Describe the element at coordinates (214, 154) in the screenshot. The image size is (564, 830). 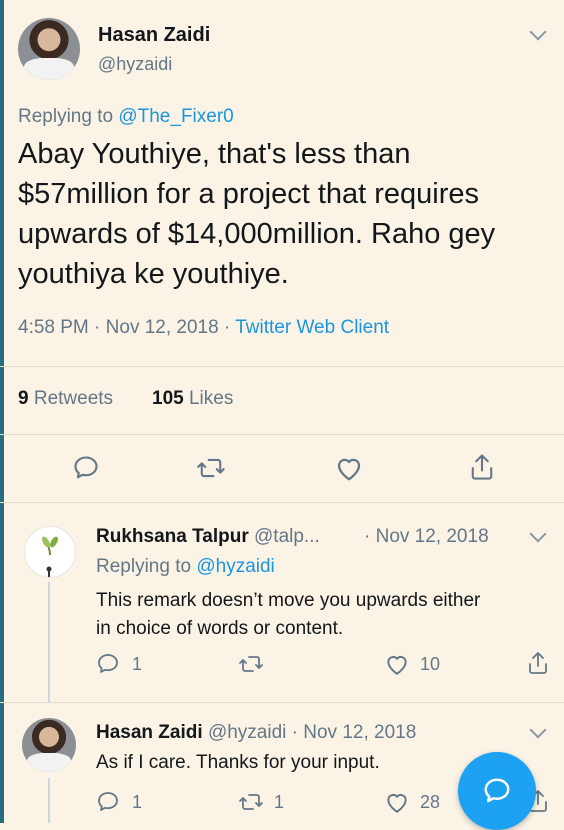
I see `tweet-text-line: Abay Youthiye, that's less than` at that location.